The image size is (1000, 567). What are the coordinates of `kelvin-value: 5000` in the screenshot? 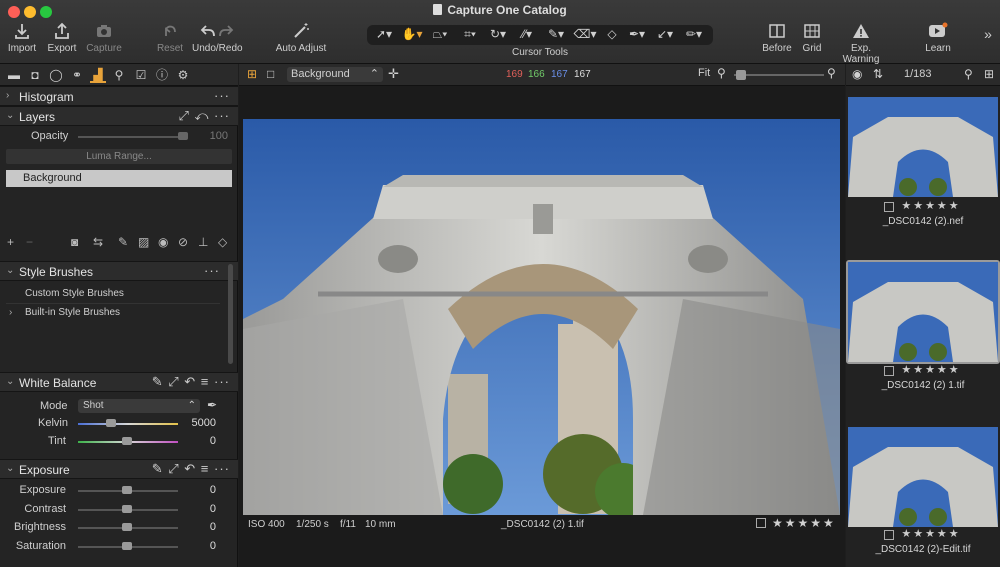 It's located at (197, 424).